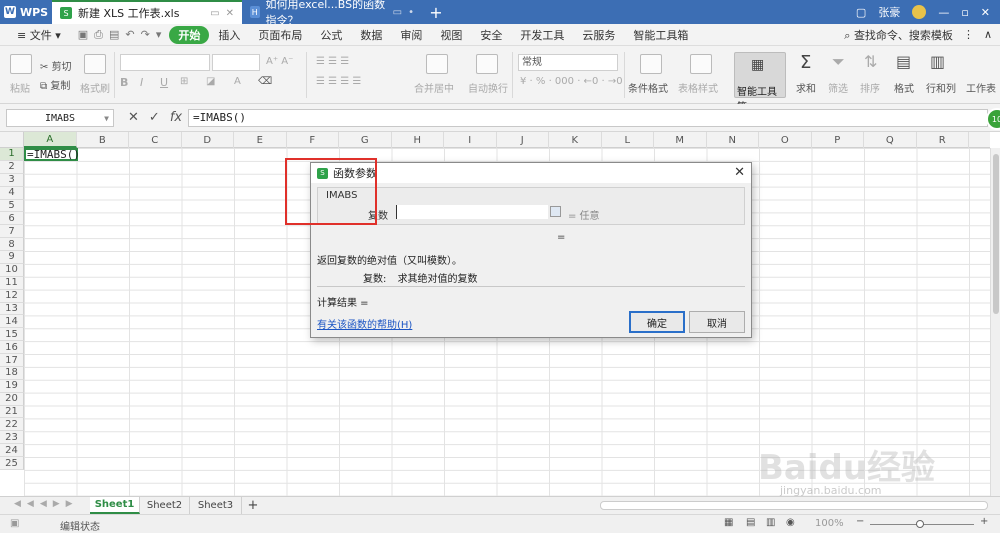 This screenshot has height=533, width=1000. I want to click on formula-input: =IMABS(), so click(588, 118).